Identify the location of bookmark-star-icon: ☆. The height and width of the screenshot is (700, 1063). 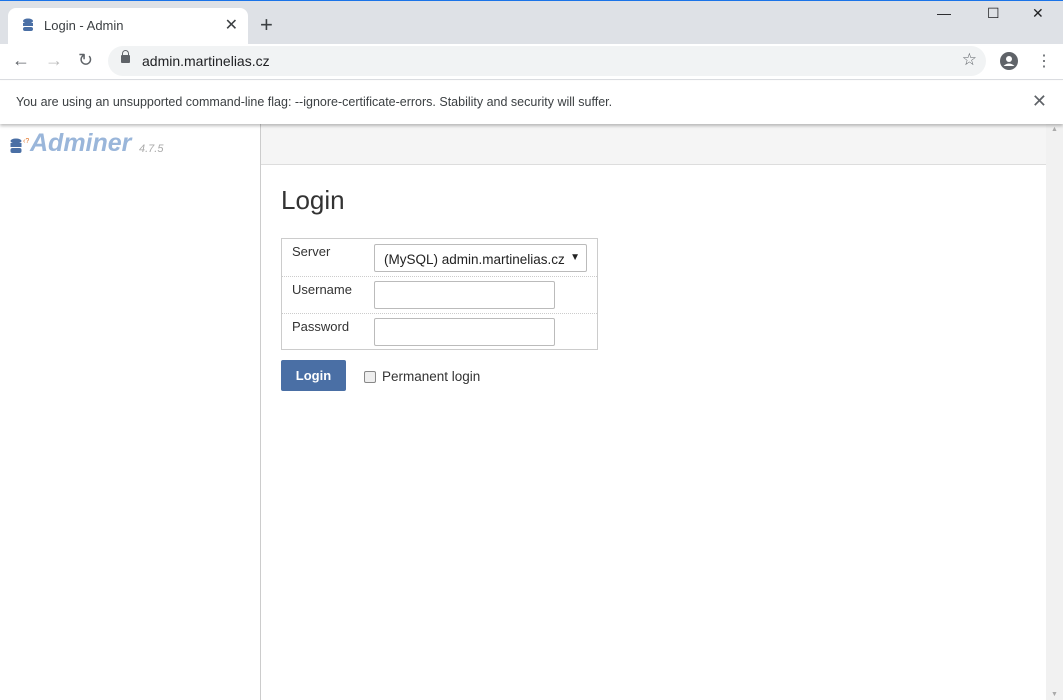
(969, 60).